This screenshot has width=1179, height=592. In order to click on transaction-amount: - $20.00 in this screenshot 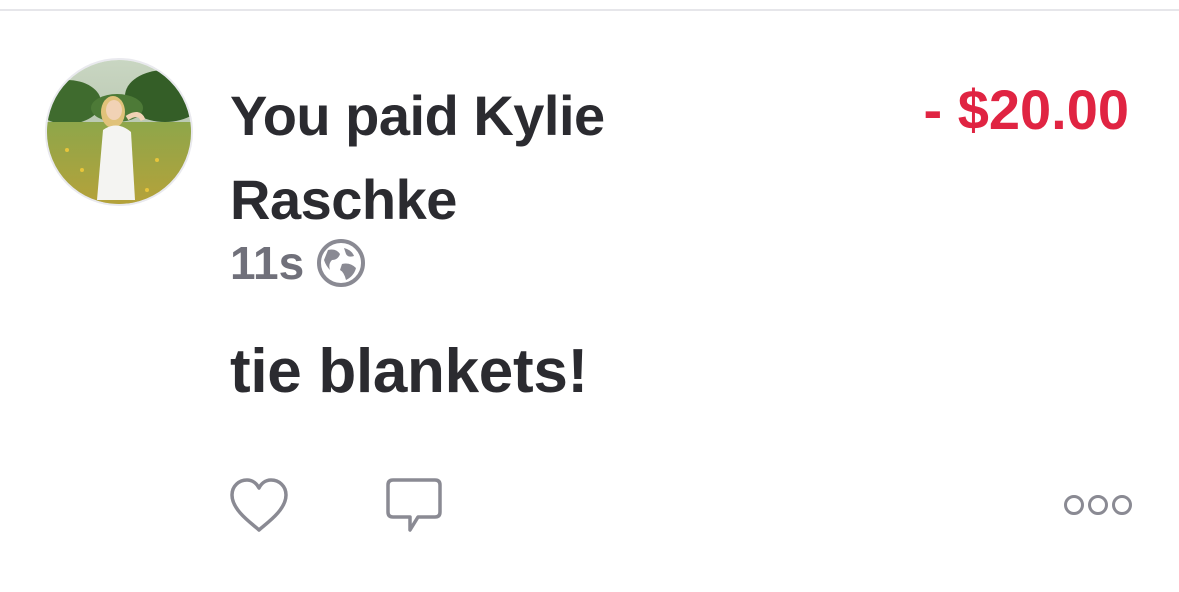, I will do `click(1026, 109)`.